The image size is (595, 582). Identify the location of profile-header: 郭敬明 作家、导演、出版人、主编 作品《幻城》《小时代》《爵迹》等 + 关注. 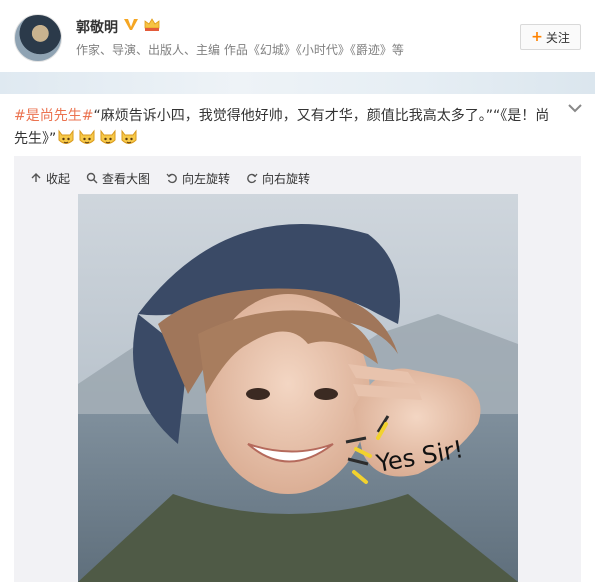
(297, 36).